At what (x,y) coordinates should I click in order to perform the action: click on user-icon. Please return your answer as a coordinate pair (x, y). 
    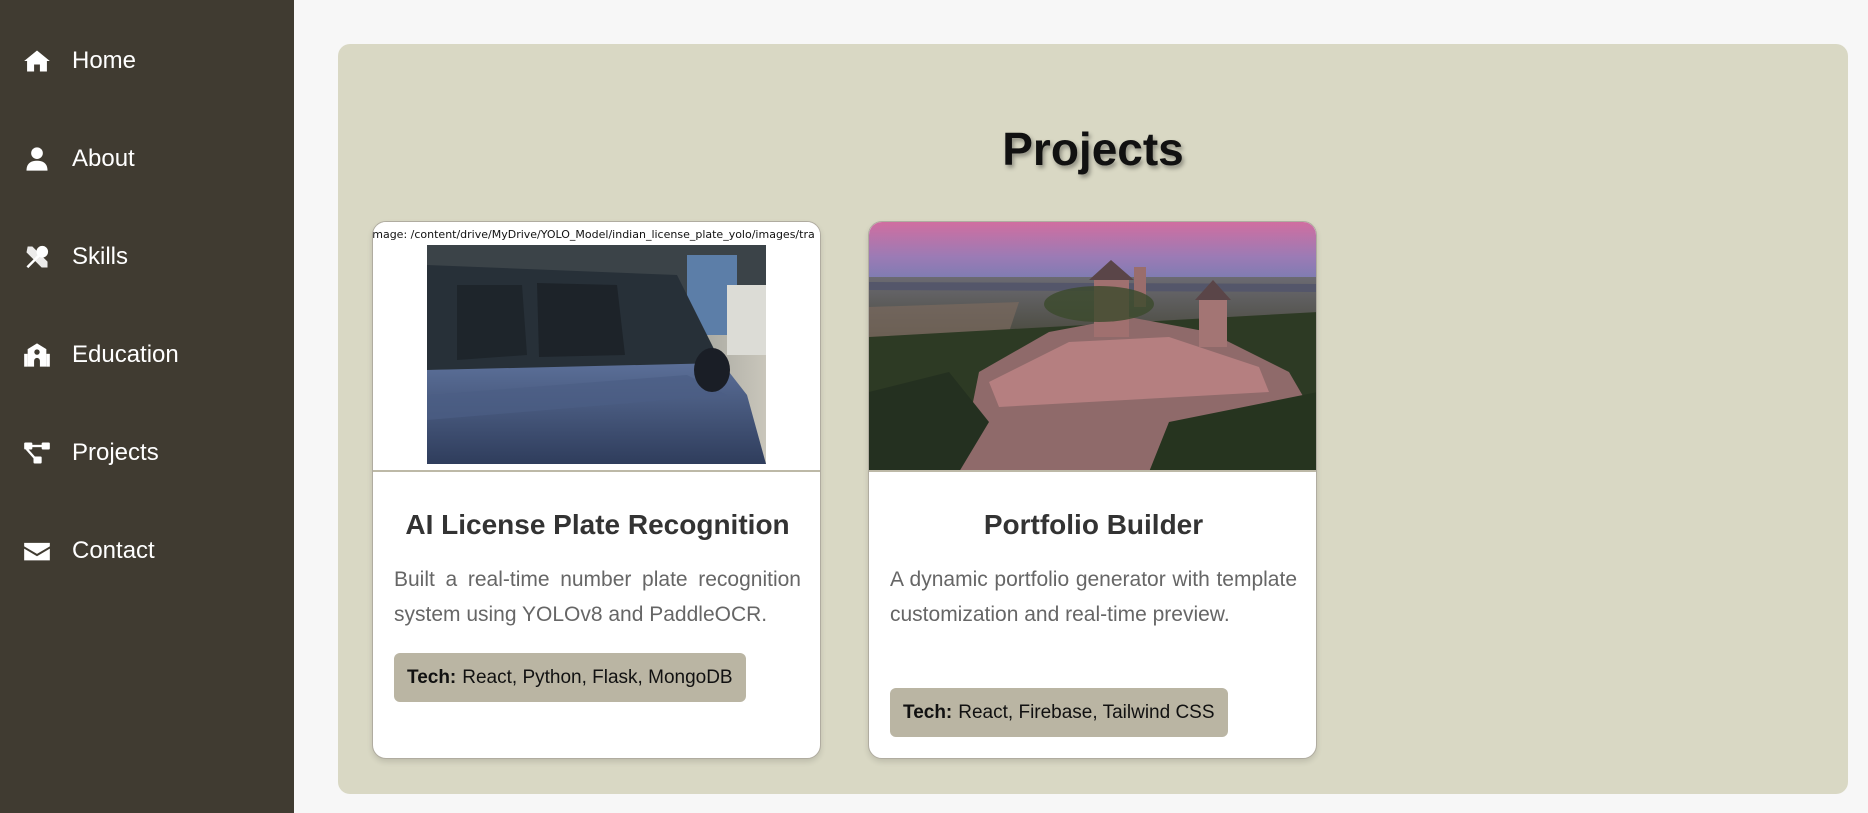
    Looking at the image, I should click on (37, 159).